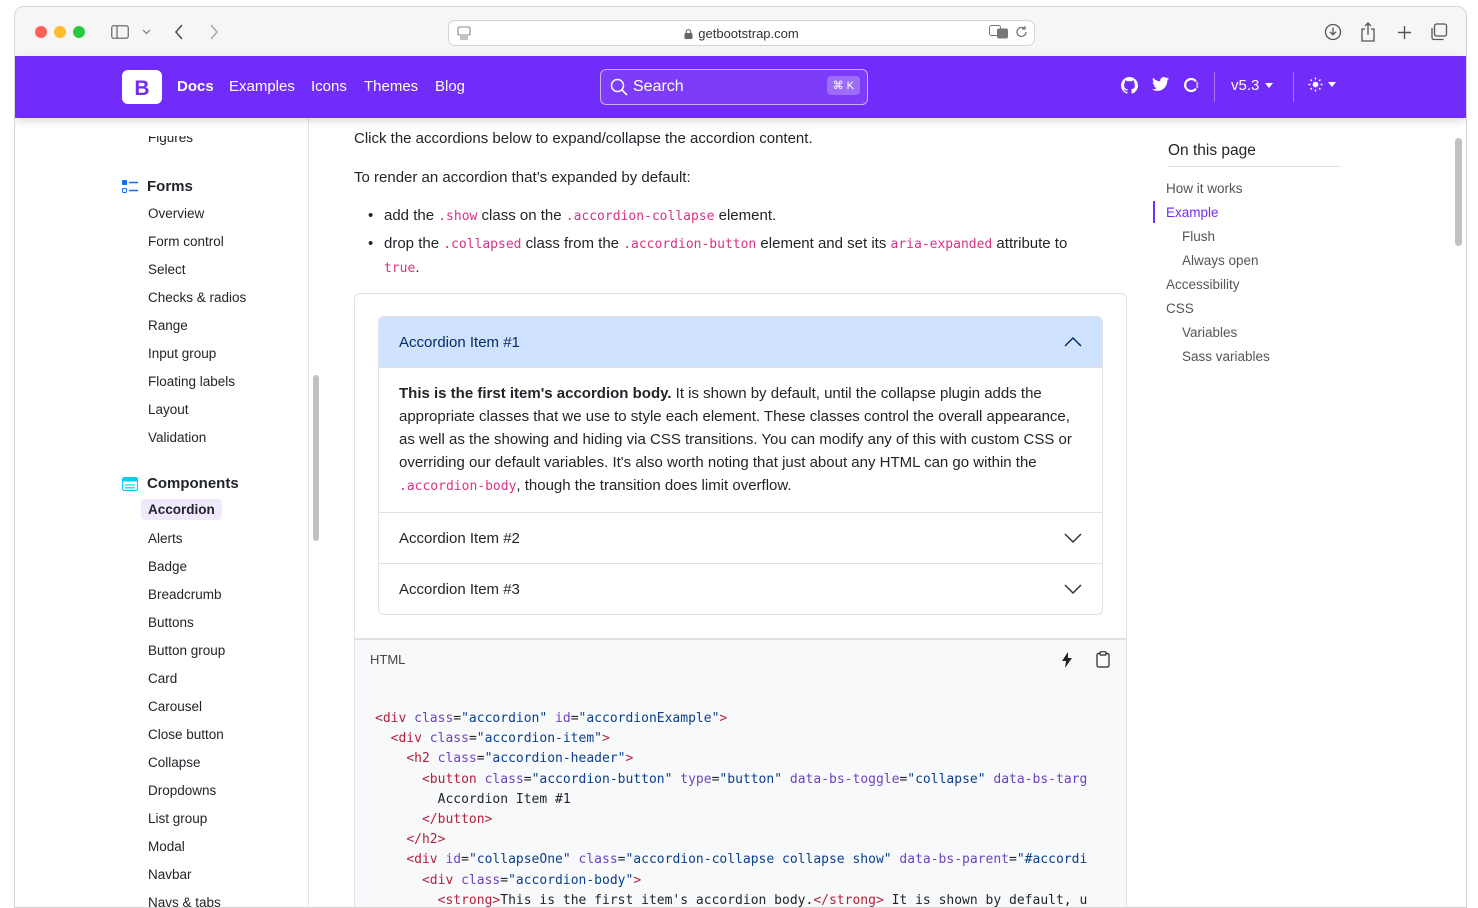 This screenshot has width=1478, height=908. What do you see at coordinates (1129, 85) in the screenshot?
I see `github-icon` at bounding box center [1129, 85].